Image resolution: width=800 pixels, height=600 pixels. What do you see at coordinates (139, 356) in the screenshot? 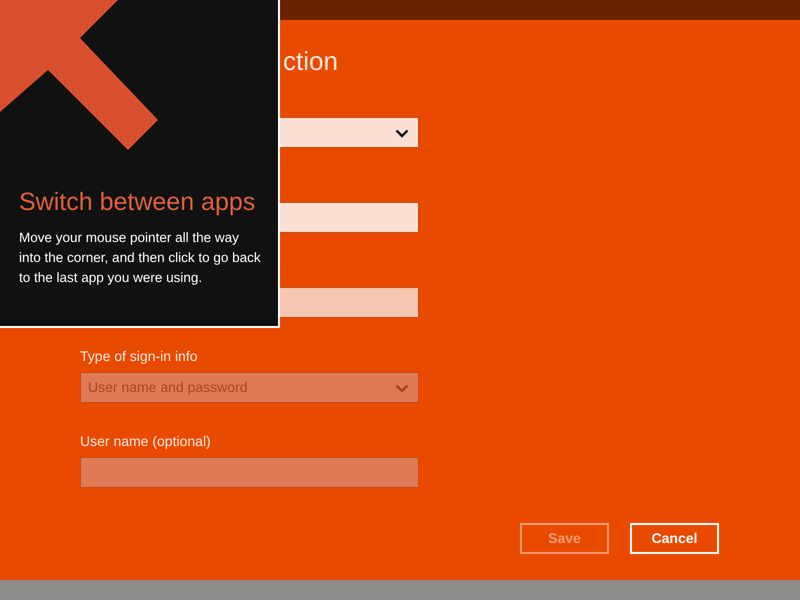
I see `field-label: Type of sign-in info` at bounding box center [139, 356].